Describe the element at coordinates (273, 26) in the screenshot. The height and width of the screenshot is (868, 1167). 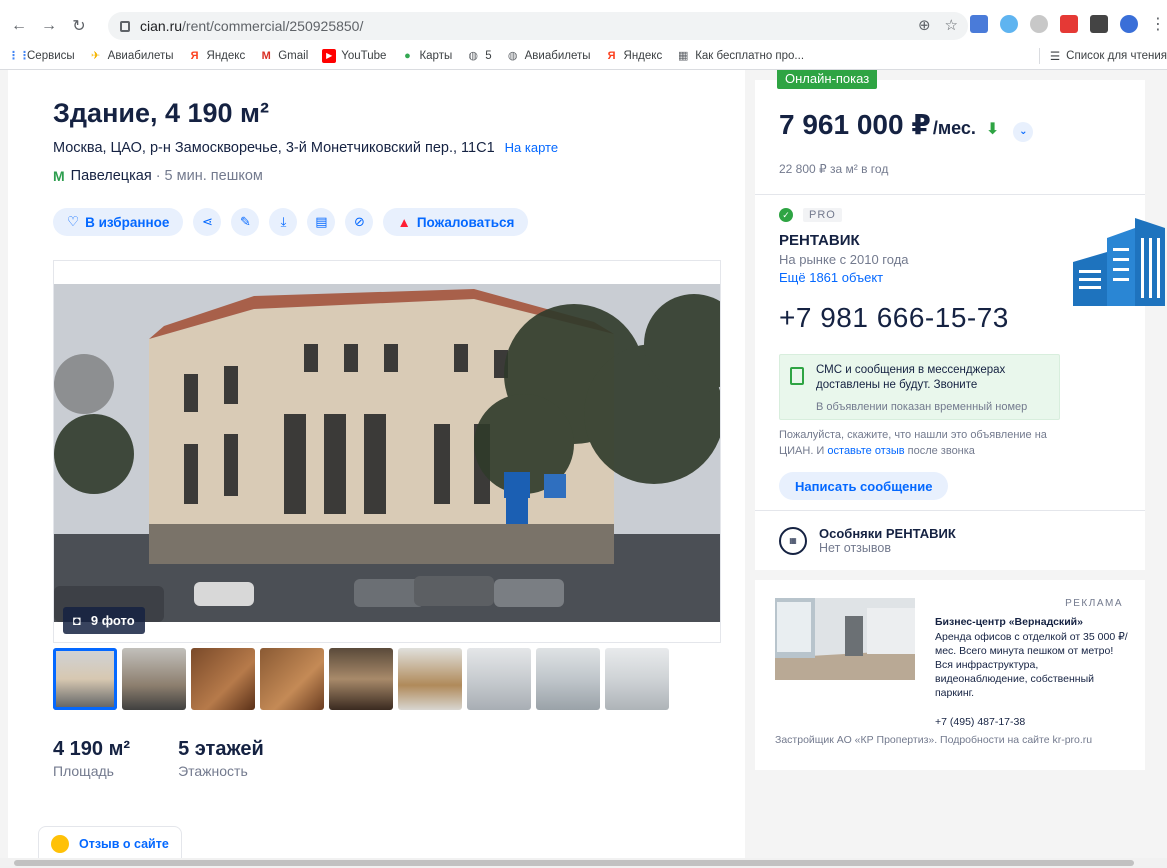
I see `url-path: /rent/commercial/250925850/` at that location.